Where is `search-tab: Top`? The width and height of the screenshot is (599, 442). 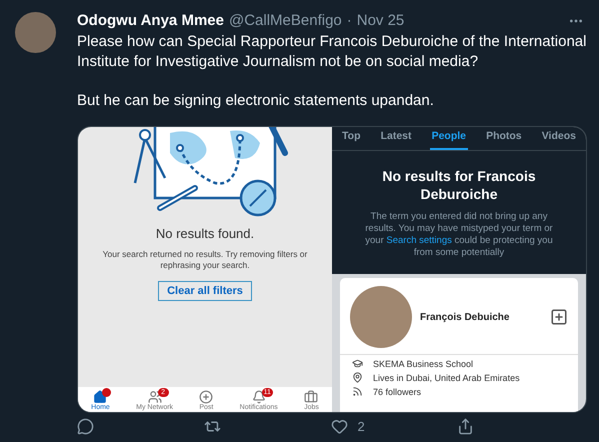
search-tab: Top is located at coordinates (351, 138).